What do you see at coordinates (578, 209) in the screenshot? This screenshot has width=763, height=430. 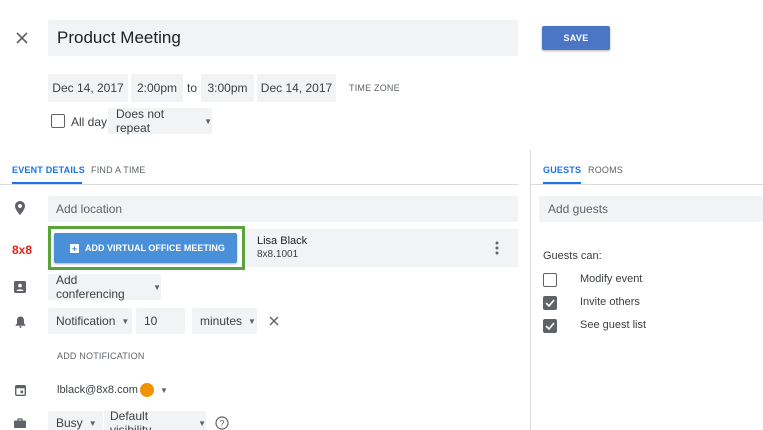 I see `add-guests-placeholder: Add guests` at bounding box center [578, 209].